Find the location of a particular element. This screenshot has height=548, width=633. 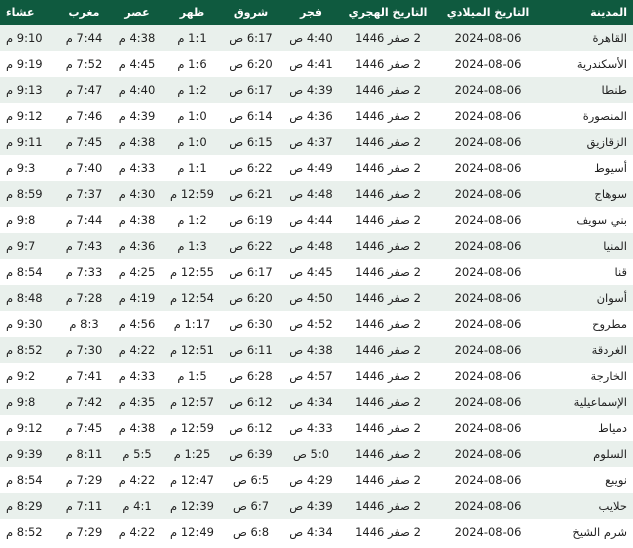

city-cell: الخارجة is located at coordinates (586, 376).